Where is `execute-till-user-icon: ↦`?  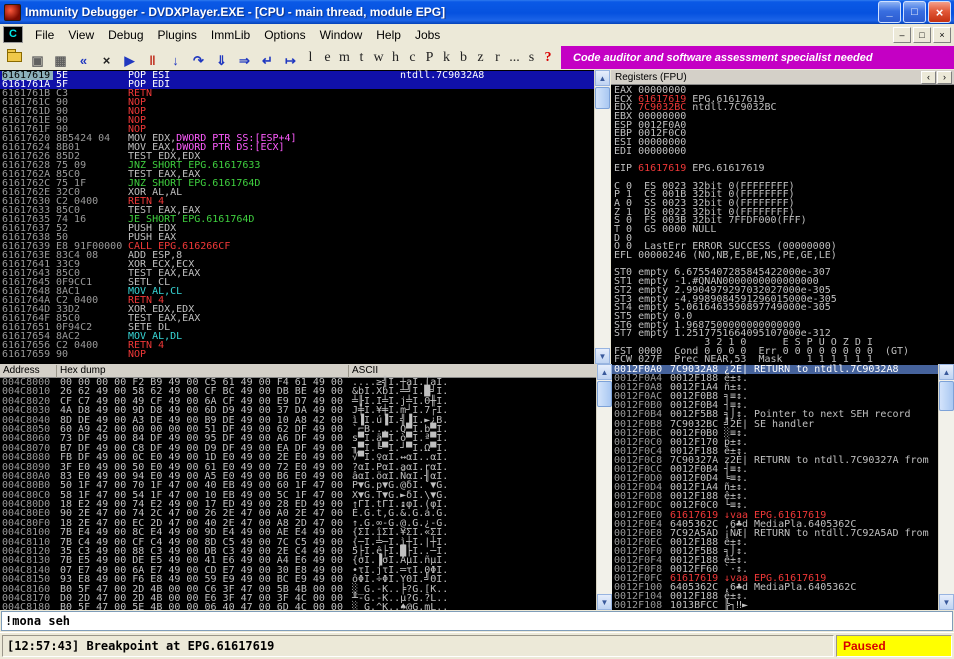
execute-till-user-icon: ↦ is located at coordinates (290, 61).